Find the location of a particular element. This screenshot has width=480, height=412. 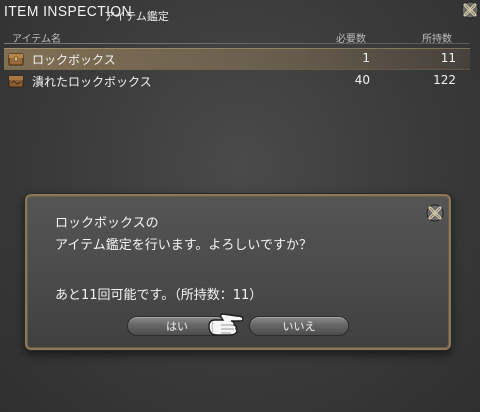

item-name: ロックボックス is located at coordinates (74, 60).